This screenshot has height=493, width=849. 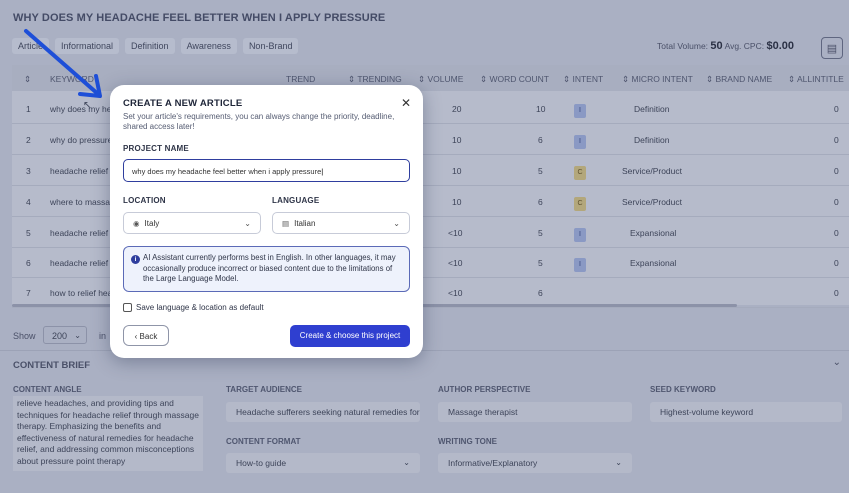 What do you see at coordinates (406, 103) in the screenshot?
I see `close-icon: ✕` at bounding box center [406, 103].